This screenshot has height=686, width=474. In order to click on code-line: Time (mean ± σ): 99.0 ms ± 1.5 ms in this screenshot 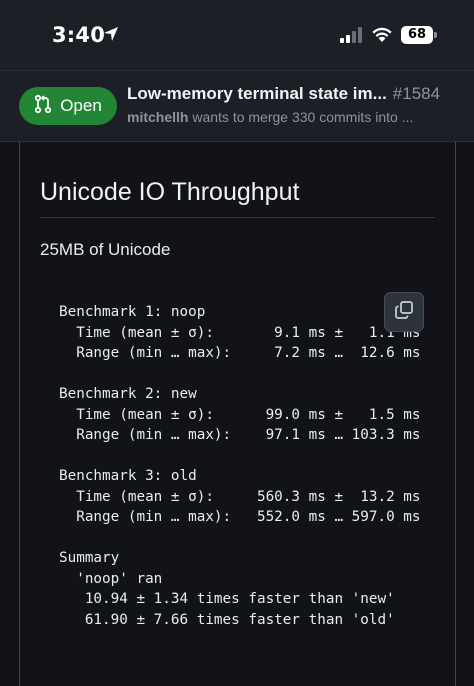, I will do `click(240, 414)`.